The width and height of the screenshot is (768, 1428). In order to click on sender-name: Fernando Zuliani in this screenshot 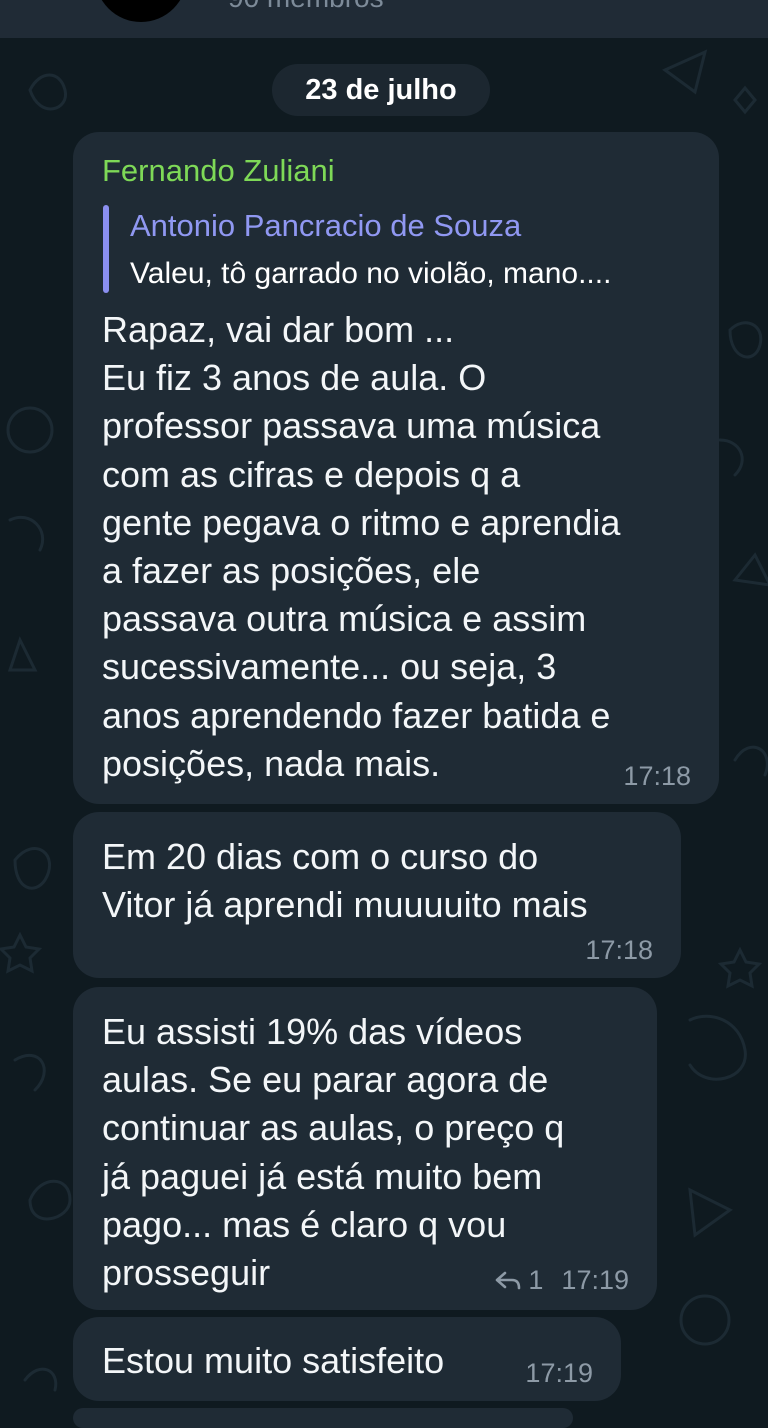, I will do `click(218, 171)`.